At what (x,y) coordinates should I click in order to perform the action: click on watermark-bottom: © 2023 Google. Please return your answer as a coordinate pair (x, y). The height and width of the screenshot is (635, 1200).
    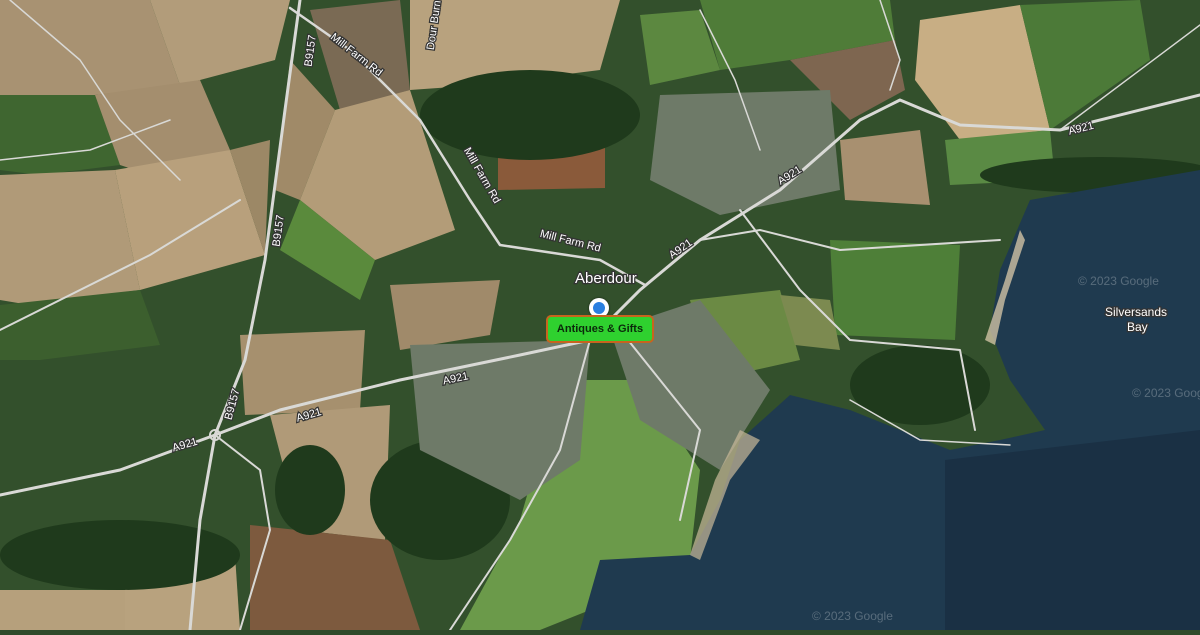
    Looking at the image, I should click on (852, 616).